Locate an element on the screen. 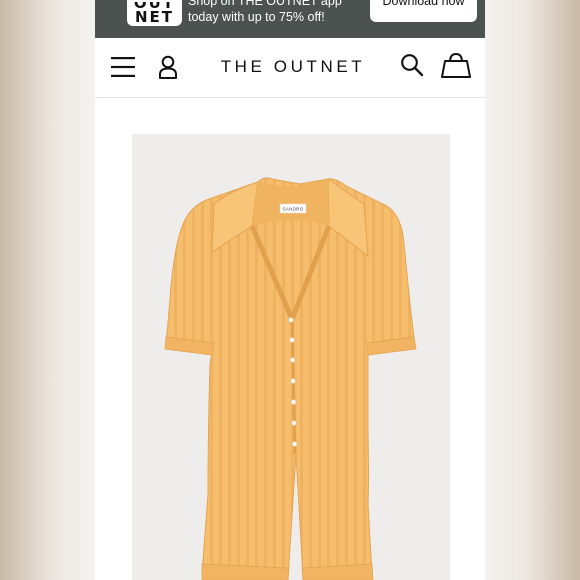  garment-label-text: SANDRO is located at coordinates (292, 209).